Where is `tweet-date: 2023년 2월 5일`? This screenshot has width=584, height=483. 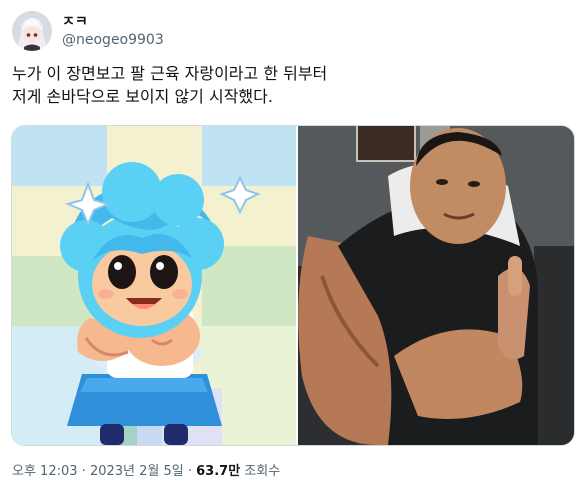 tweet-date: 2023년 2월 5일 is located at coordinates (137, 471).